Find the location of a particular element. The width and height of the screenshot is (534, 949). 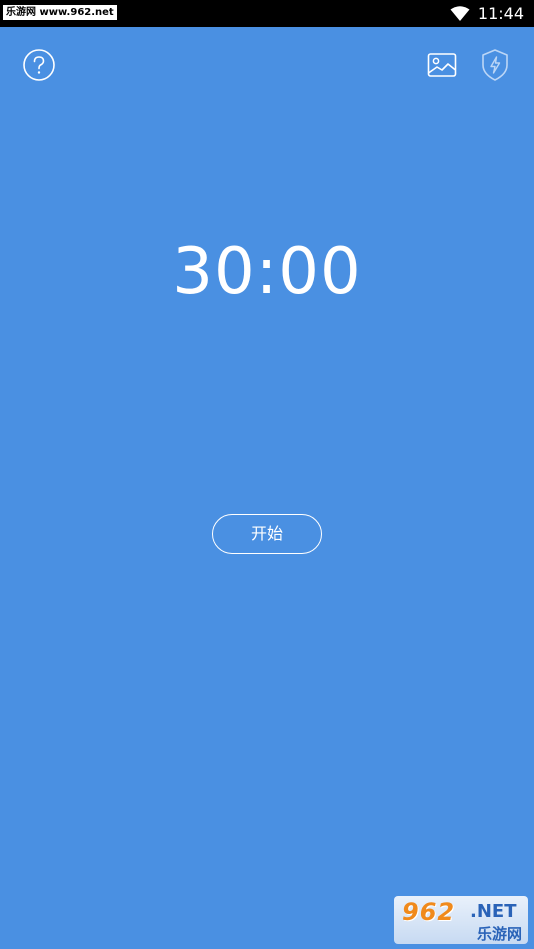

status-indicators: 11:44 is located at coordinates (487, 13).